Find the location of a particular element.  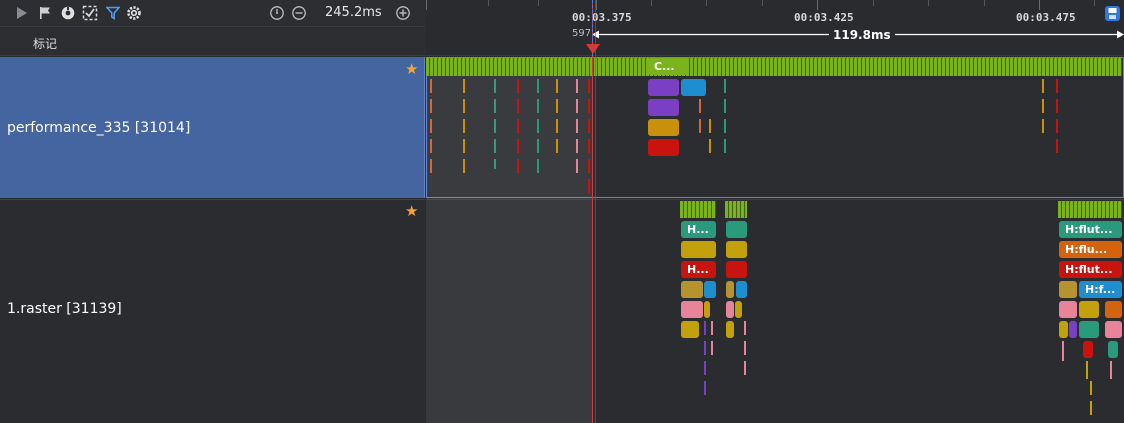

timestamp-label: 00:03.425 is located at coordinates (824, 17).